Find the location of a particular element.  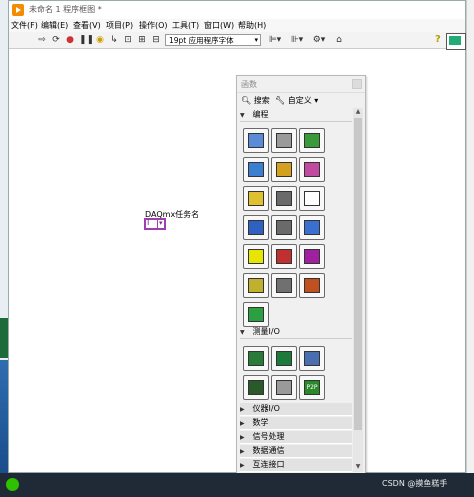

step-over-icon: ⊞ is located at coordinates (142, 40).